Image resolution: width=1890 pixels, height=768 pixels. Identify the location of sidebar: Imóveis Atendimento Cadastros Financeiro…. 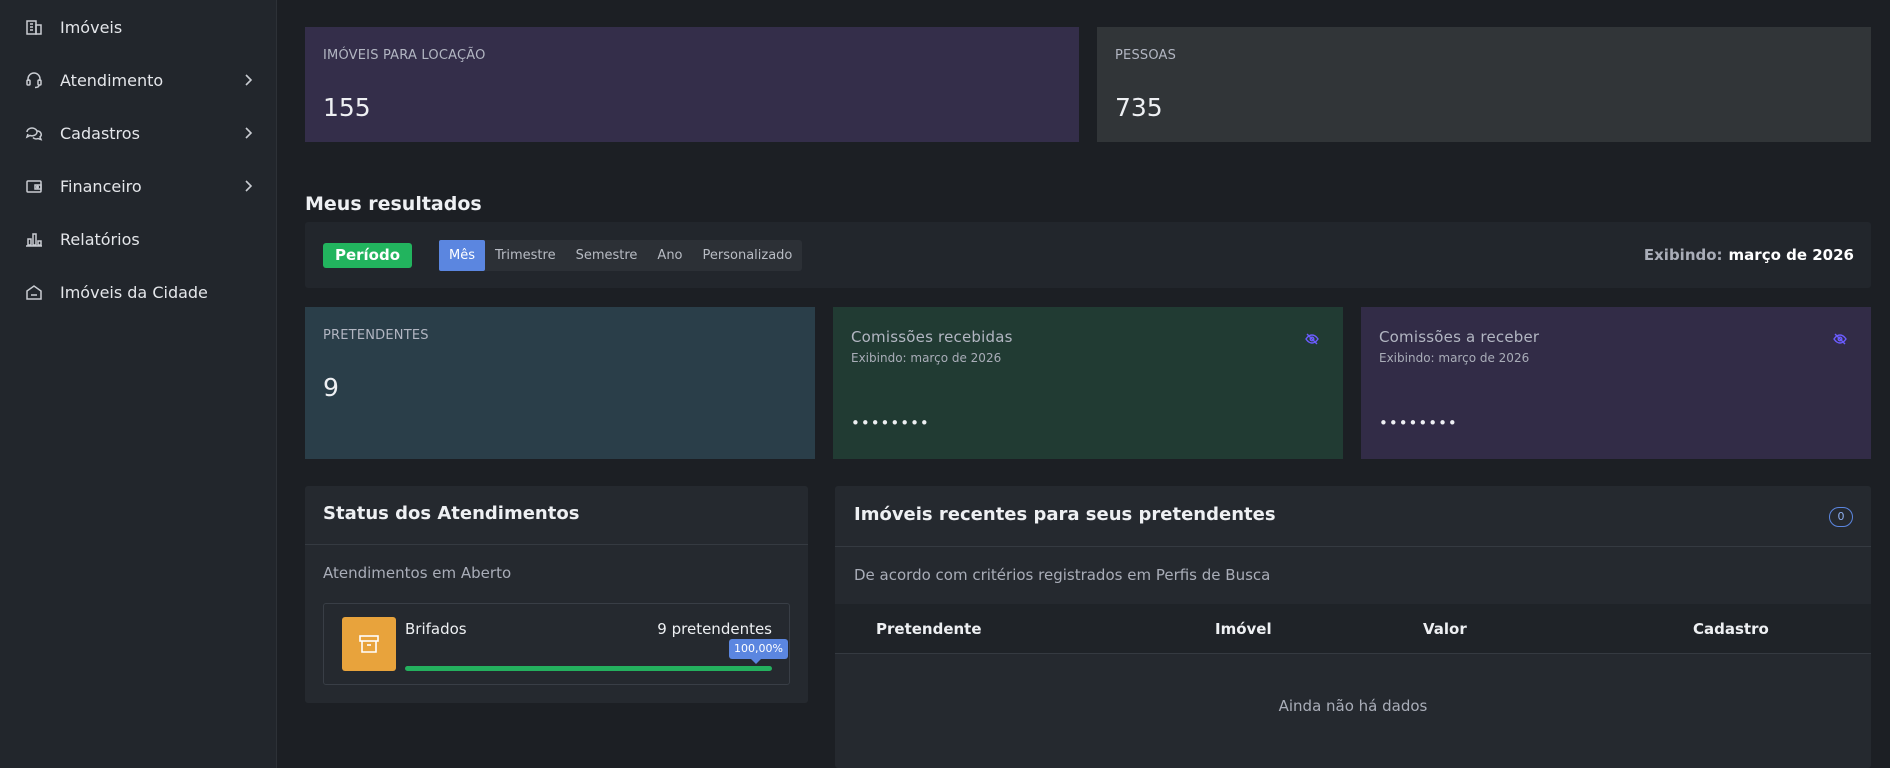
(138, 384).